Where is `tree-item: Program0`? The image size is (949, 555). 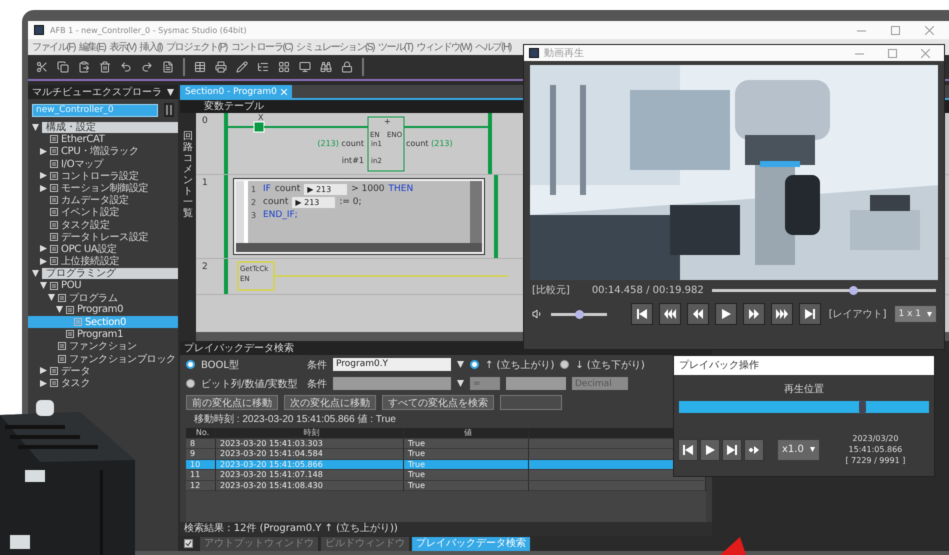
tree-item: Program0 is located at coordinates (103, 310).